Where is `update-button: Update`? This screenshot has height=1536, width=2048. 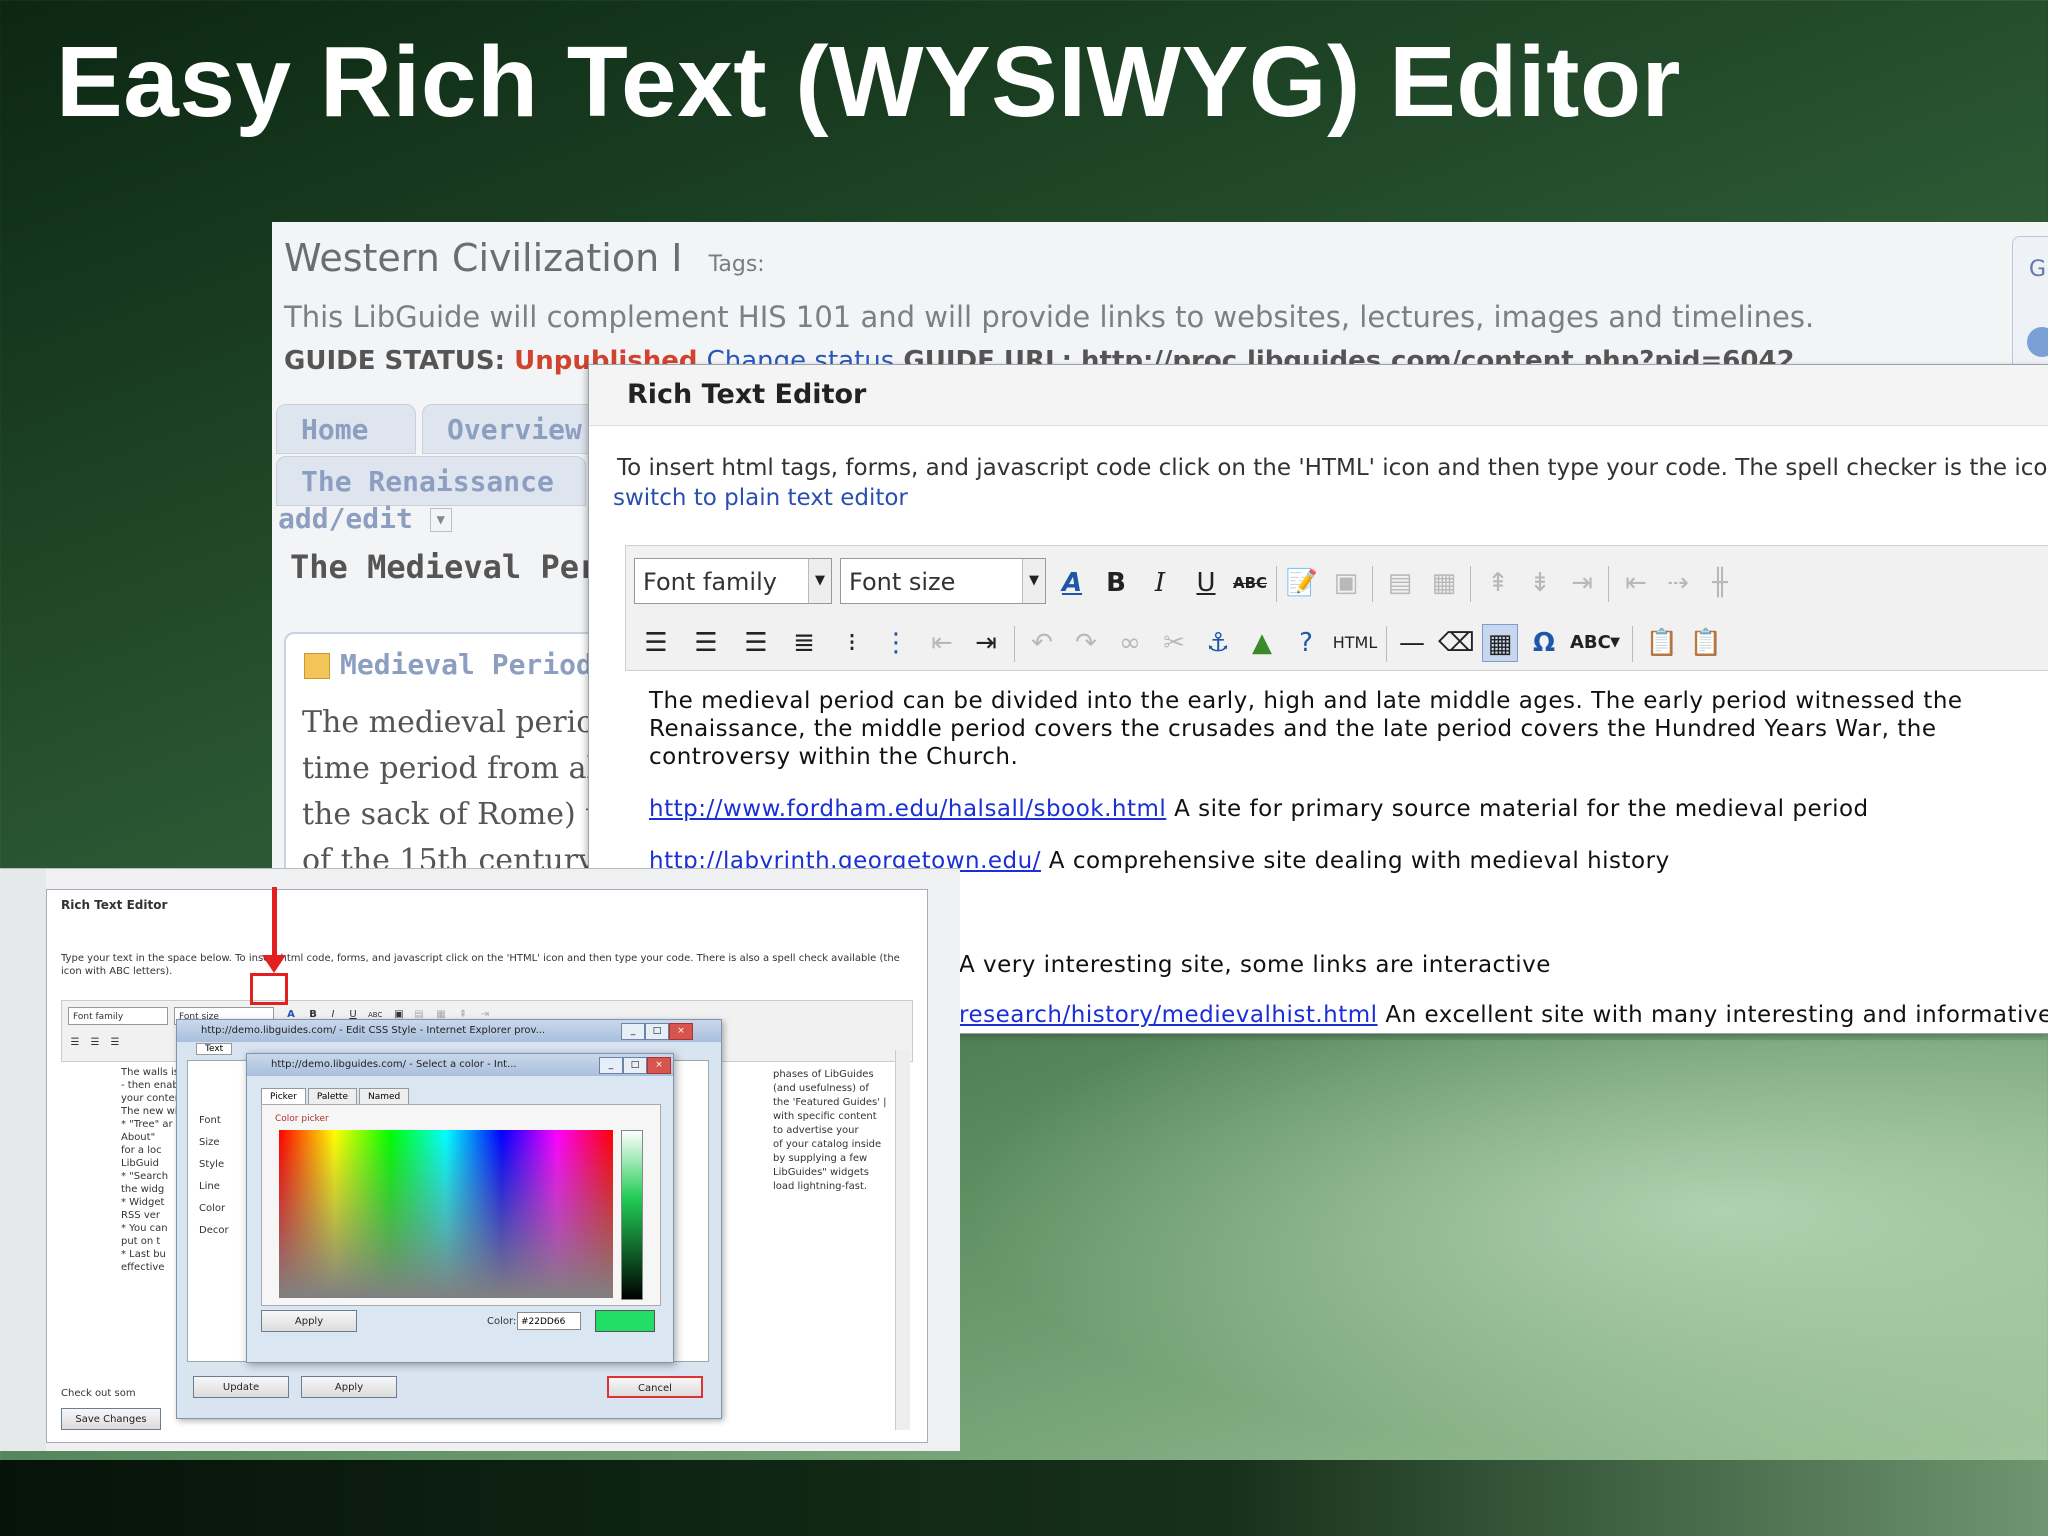 update-button: Update is located at coordinates (241, 1387).